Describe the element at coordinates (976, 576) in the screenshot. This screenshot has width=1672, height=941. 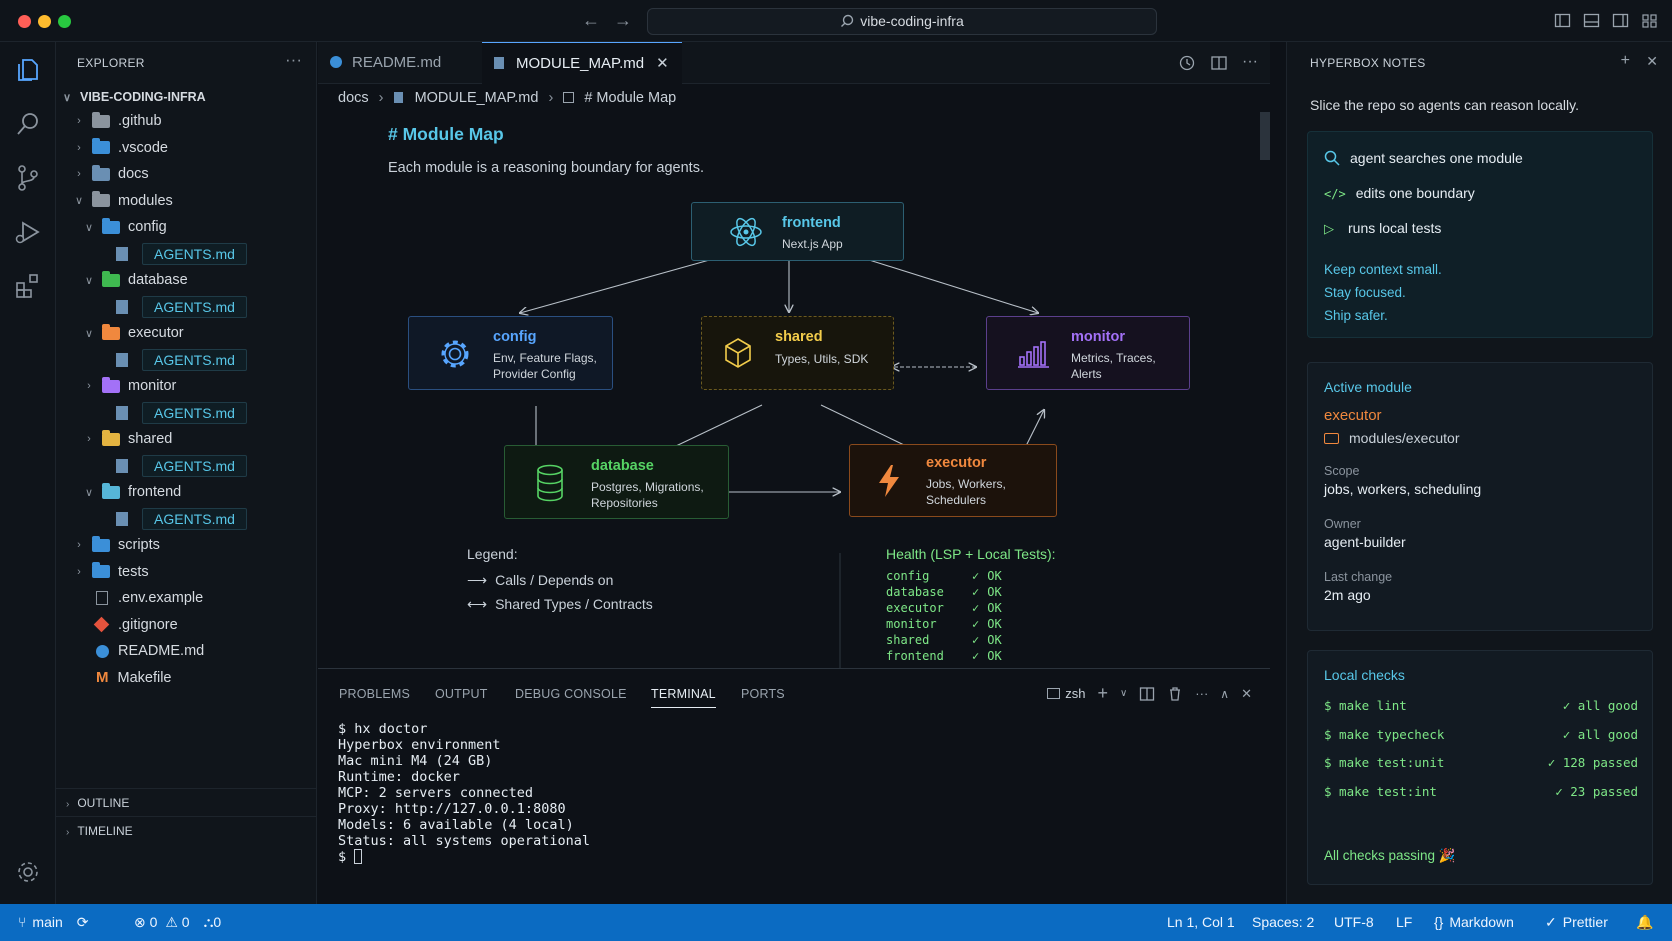
I see `check-icon: ✓` at that location.